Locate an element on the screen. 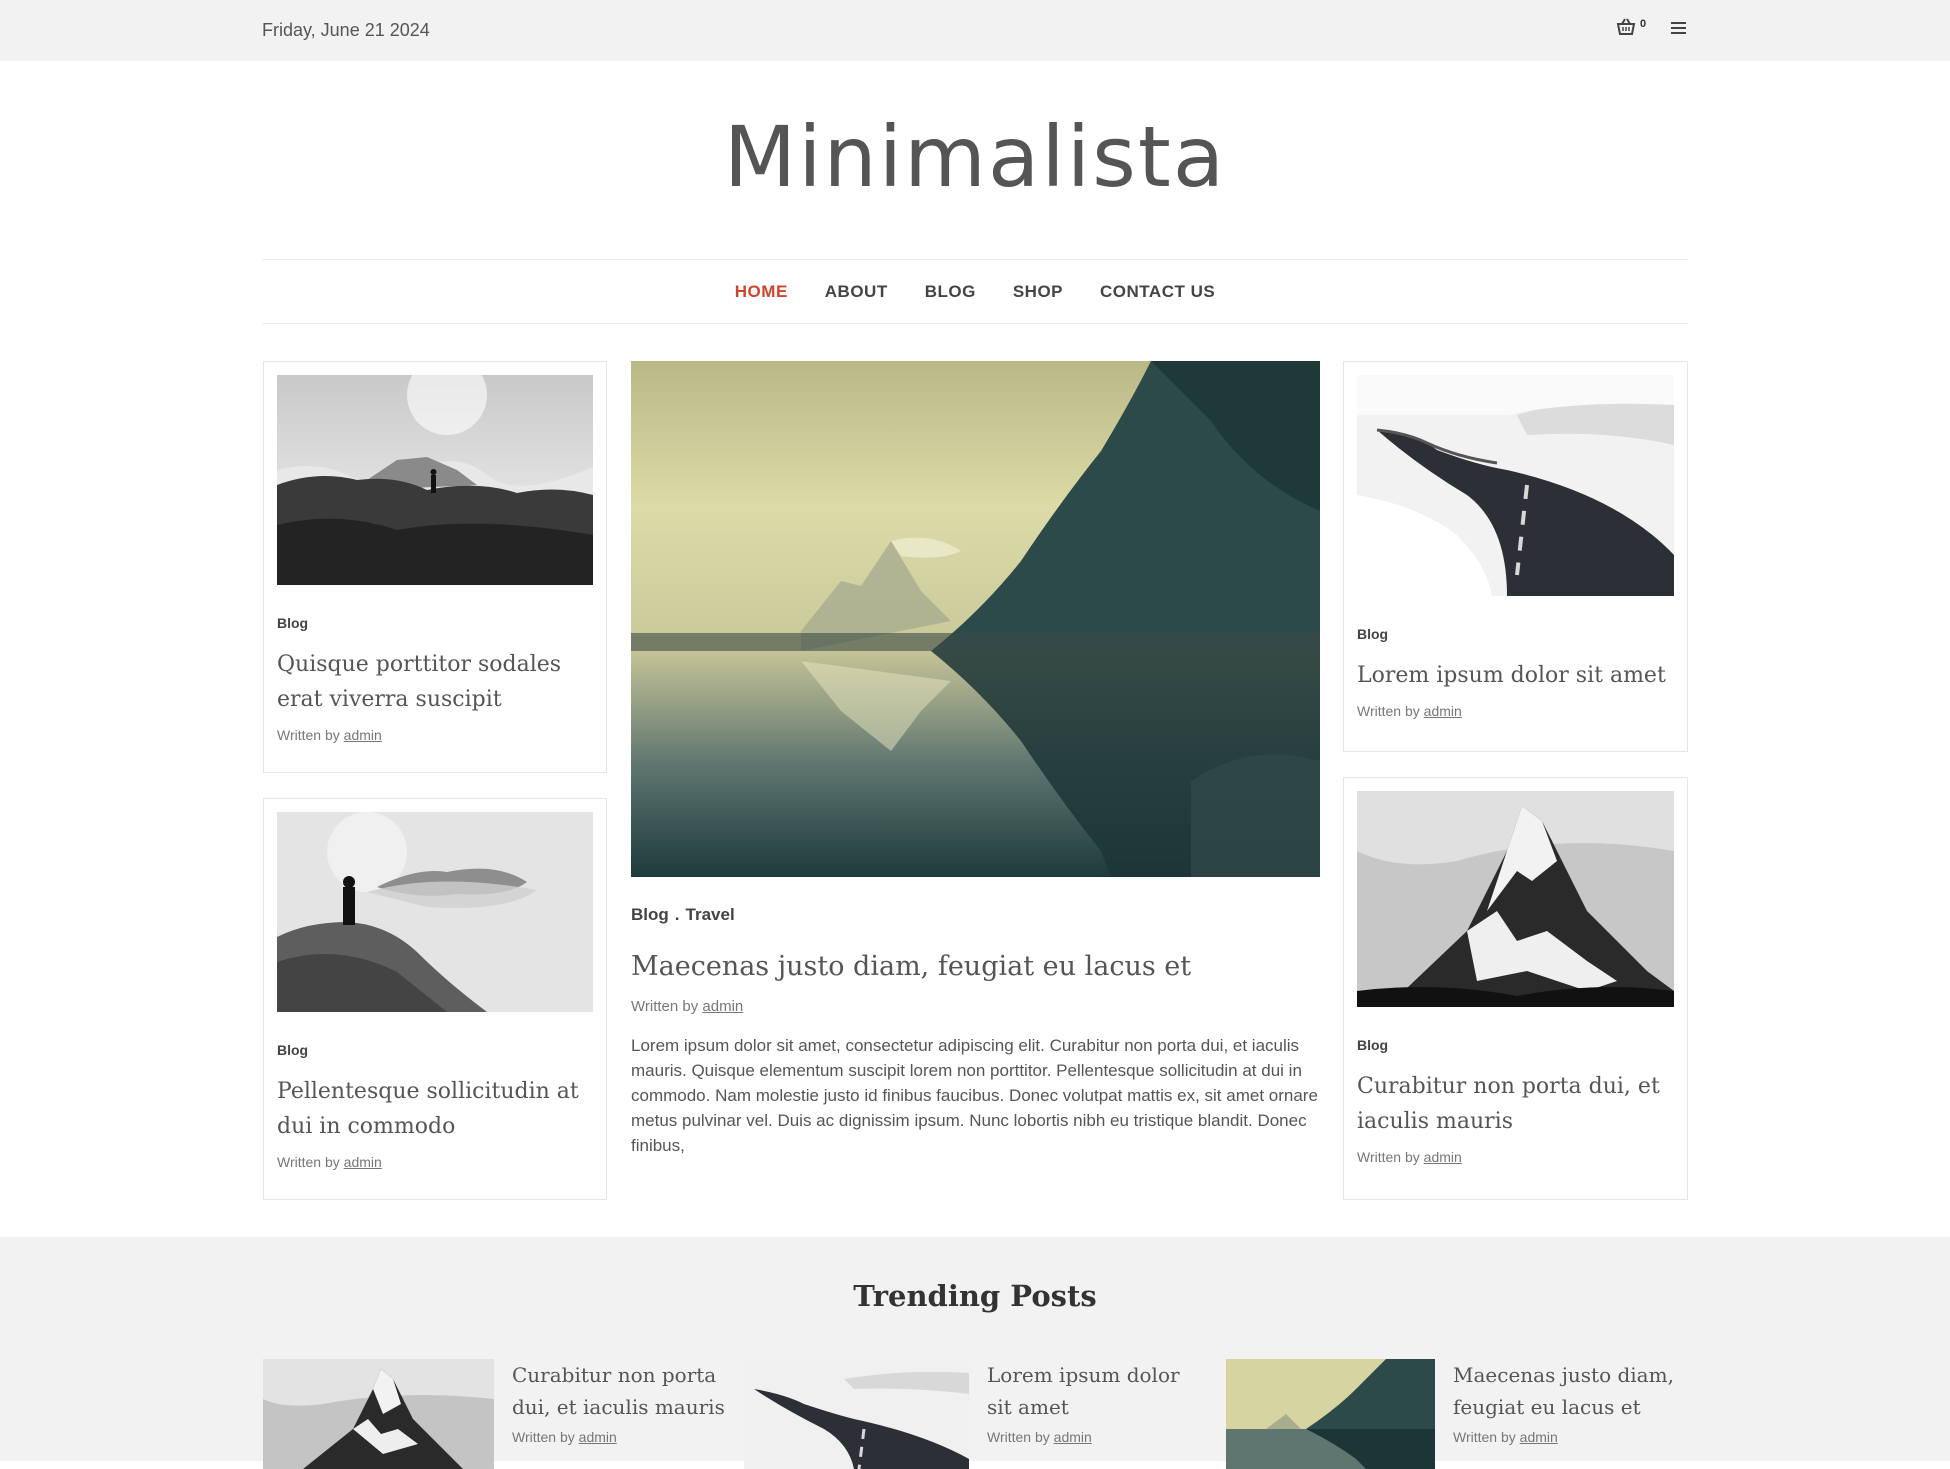  trending-heading: Trending Posts is located at coordinates (975, 1296).